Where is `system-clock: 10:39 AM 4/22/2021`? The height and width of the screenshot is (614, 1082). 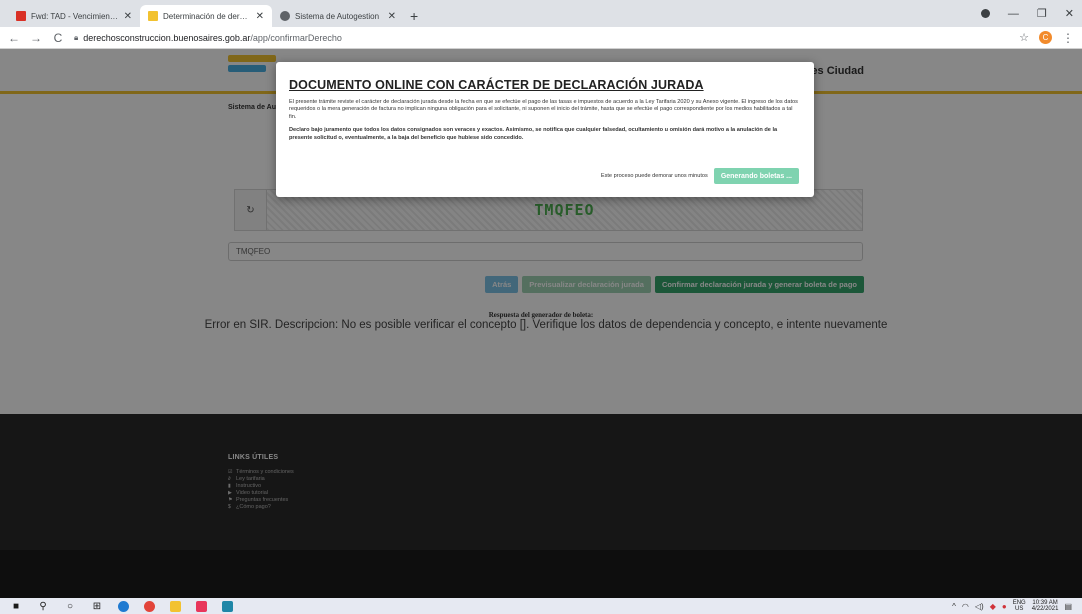
system-clock: 10:39 AM 4/22/2021 is located at coordinates (1045, 606).